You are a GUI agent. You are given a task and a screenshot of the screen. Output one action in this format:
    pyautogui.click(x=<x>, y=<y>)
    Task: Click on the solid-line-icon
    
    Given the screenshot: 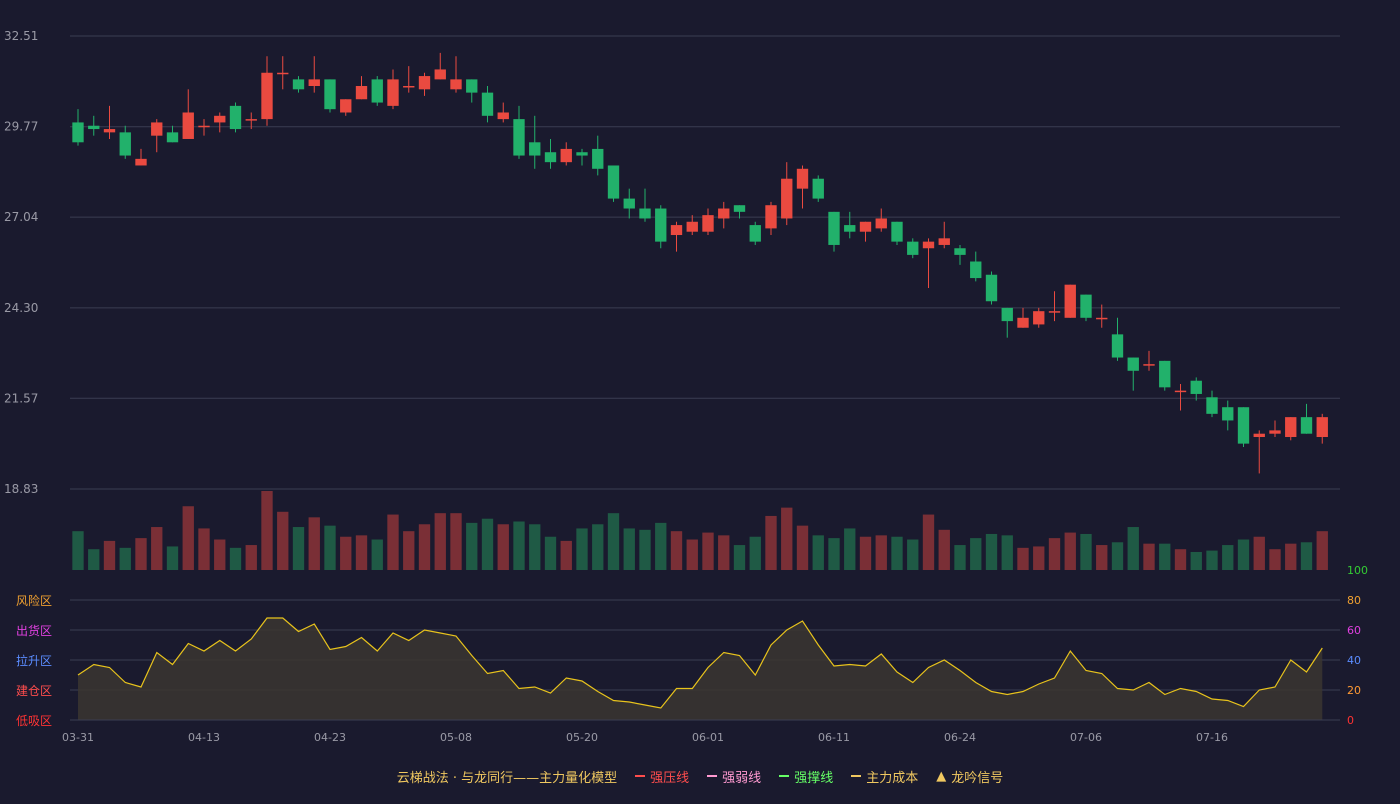 What is the action you would take?
    pyautogui.click(x=640, y=776)
    